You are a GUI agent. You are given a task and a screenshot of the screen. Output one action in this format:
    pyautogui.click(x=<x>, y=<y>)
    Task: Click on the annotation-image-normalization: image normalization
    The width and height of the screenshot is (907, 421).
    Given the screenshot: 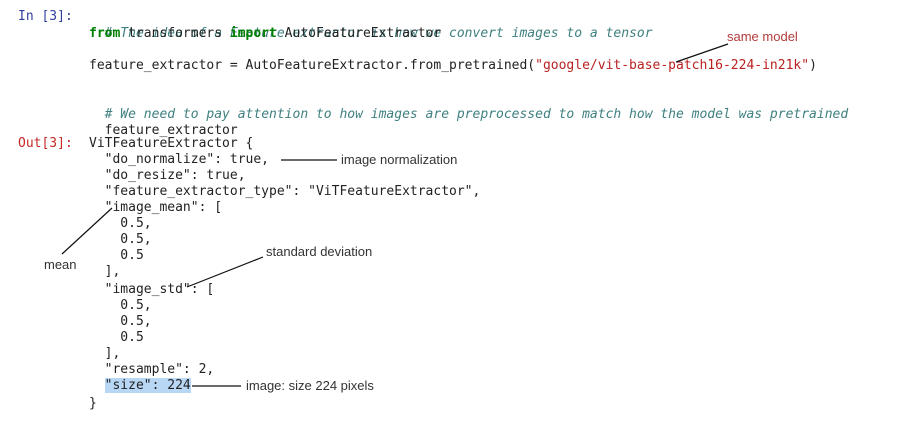 What is the action you would take?
    pyautogui.click(x=399, y=159)
    